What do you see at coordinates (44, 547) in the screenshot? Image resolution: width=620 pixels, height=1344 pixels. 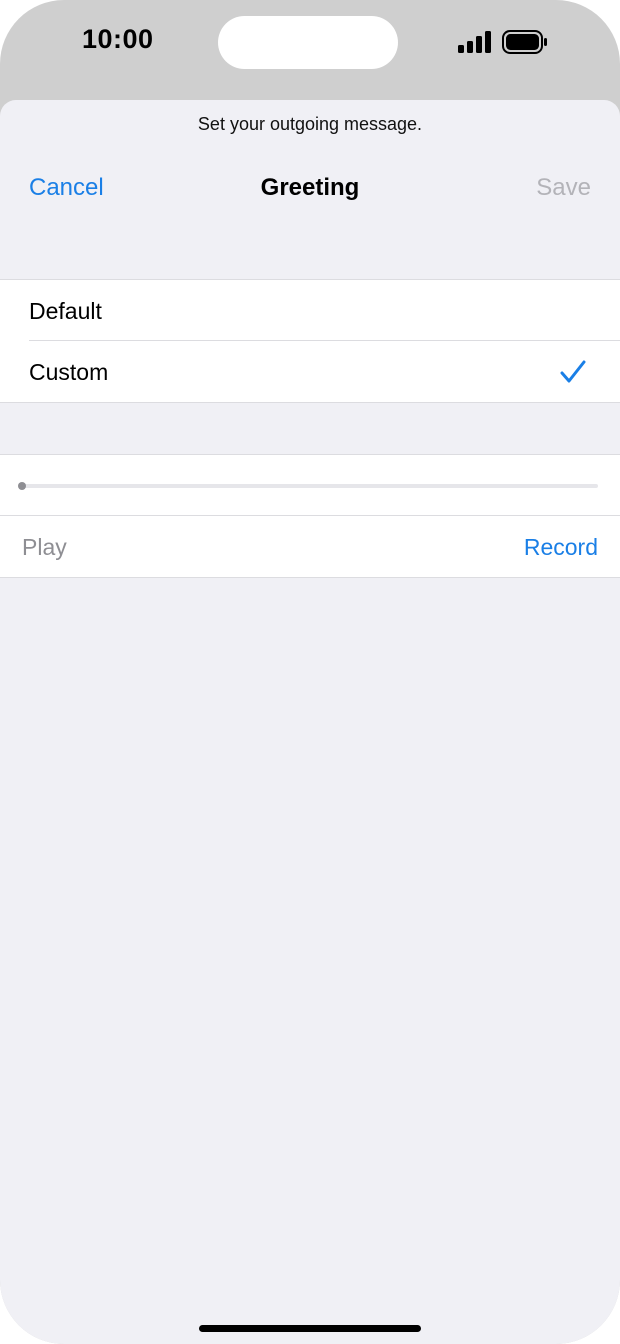 I see `play-button: Play` at bounding box center [44, 547].